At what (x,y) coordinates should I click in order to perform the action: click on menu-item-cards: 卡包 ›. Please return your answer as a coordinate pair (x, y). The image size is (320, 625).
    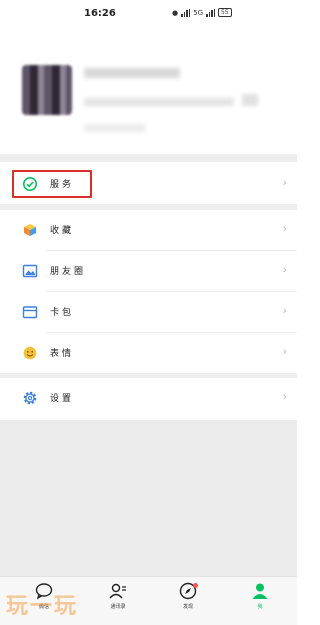
    Looking at the image, I should click on (148, 312).